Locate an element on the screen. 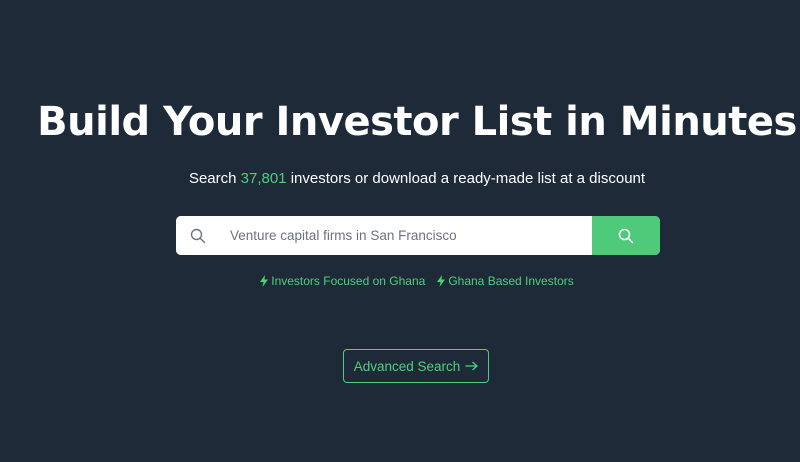 The width and height of the screenshot is (800, 462). search-field is located at coordinates (384, 235).